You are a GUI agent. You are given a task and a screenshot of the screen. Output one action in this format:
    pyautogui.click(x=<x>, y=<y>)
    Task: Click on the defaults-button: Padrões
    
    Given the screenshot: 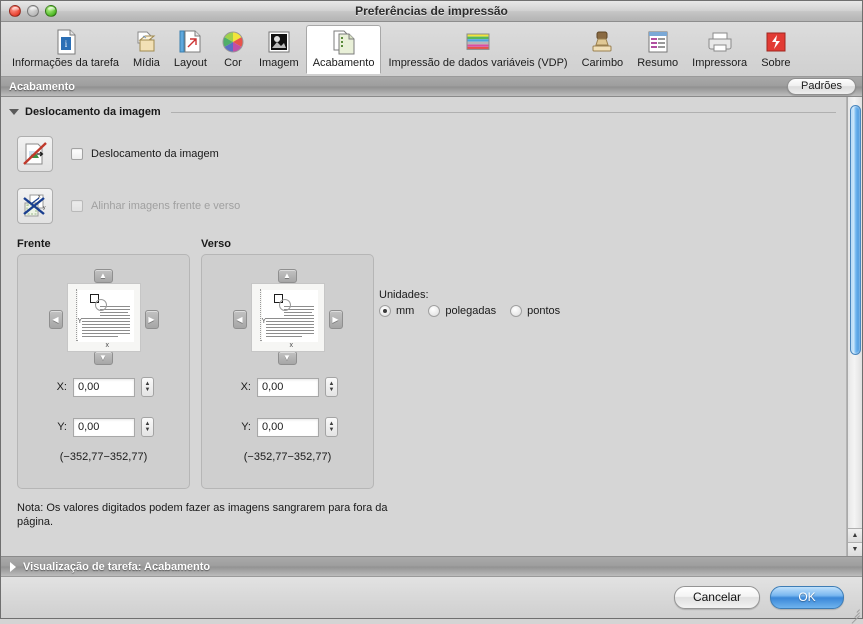 What is the action you would take?
    pyautogui.click(x=821, y=86)
    